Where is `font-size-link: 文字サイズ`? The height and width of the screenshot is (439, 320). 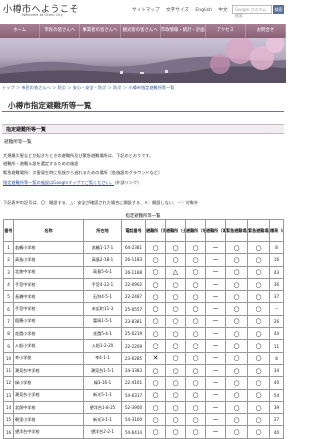 font-size-link: 文字サイズ is located at coordinates (177, 10).